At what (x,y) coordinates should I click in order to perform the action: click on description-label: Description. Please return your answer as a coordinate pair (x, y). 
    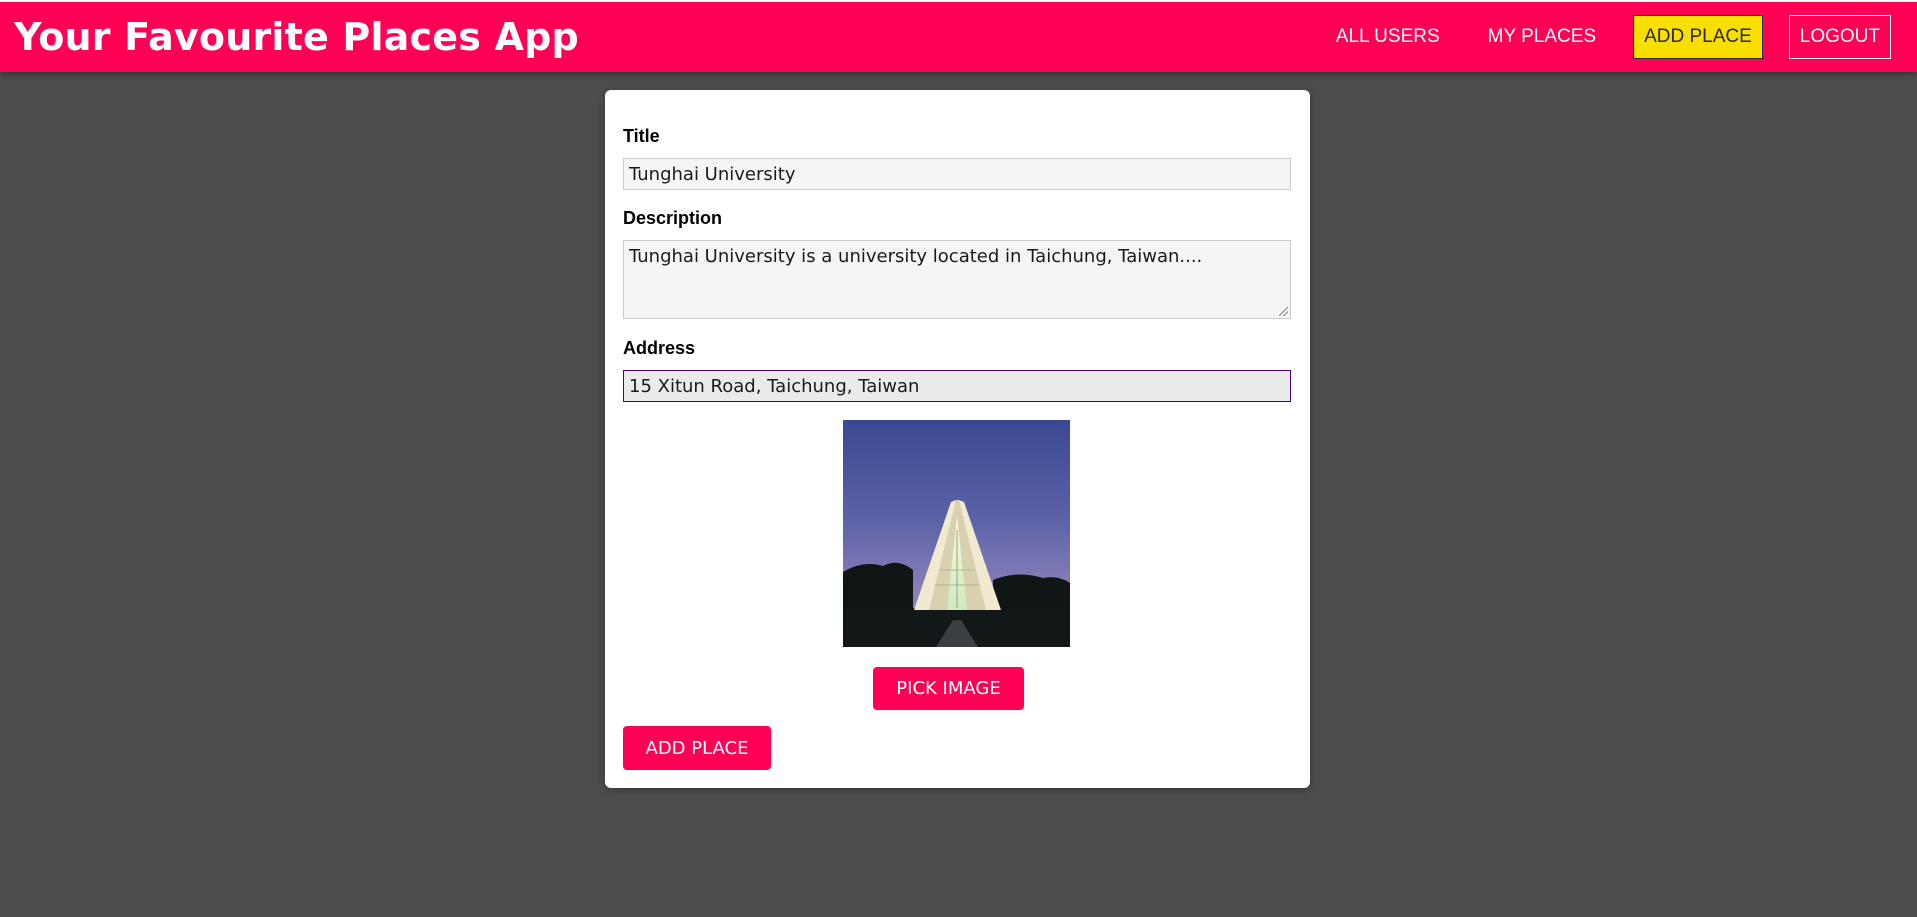
    Looking at the image, I should click on (673, 218).